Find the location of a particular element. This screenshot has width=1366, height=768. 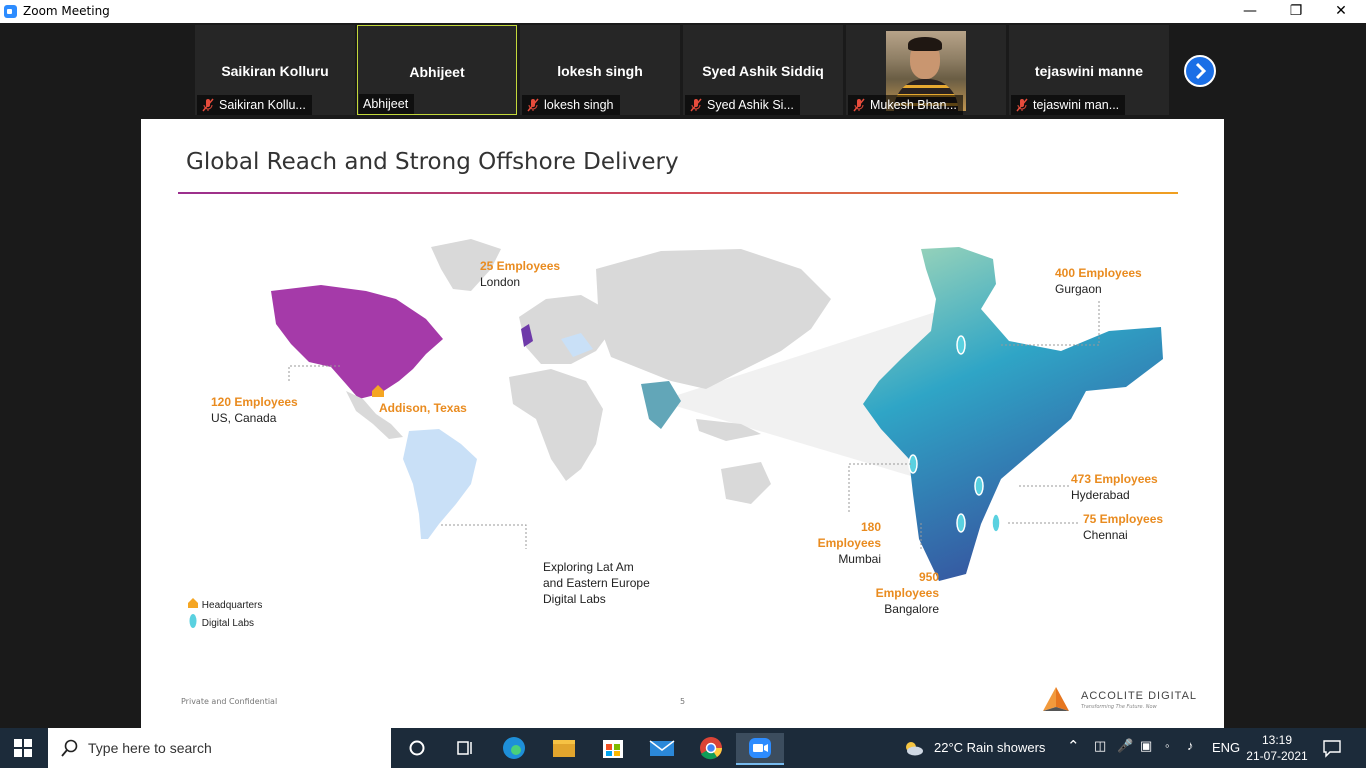

notification-icon is located at coordinates (1332, 749).